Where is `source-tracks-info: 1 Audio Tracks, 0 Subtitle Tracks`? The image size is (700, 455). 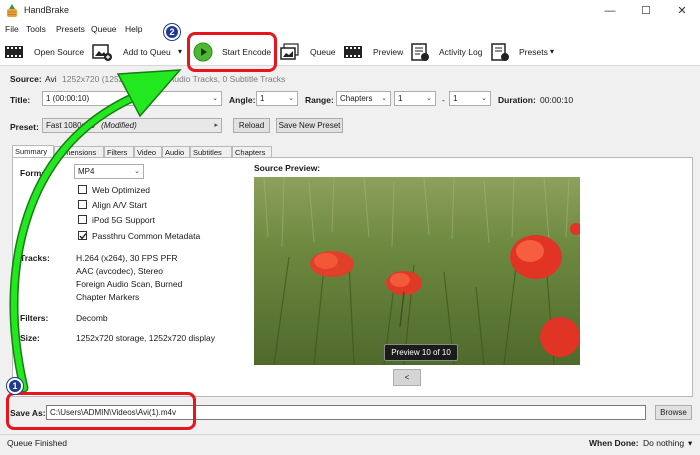
source-tracks-info: 1 Audio Tracks, 0 Subtitle Tracks is located at coordinates (224, 79).